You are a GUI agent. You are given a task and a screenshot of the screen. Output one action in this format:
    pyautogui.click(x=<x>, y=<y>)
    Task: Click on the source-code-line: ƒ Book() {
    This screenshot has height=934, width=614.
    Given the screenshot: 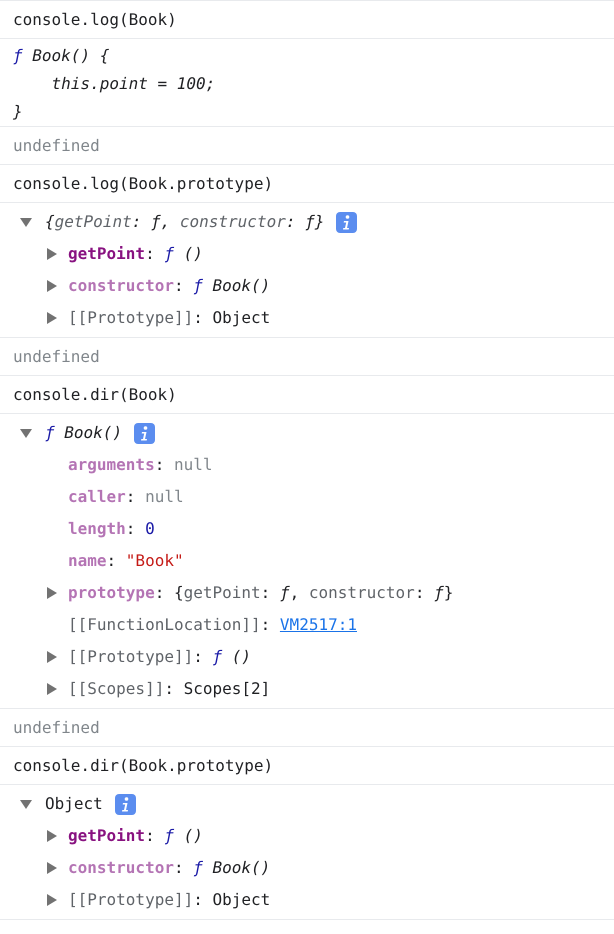 What is the action you would take?
    pyautogui.click(x=61, y=55)
    